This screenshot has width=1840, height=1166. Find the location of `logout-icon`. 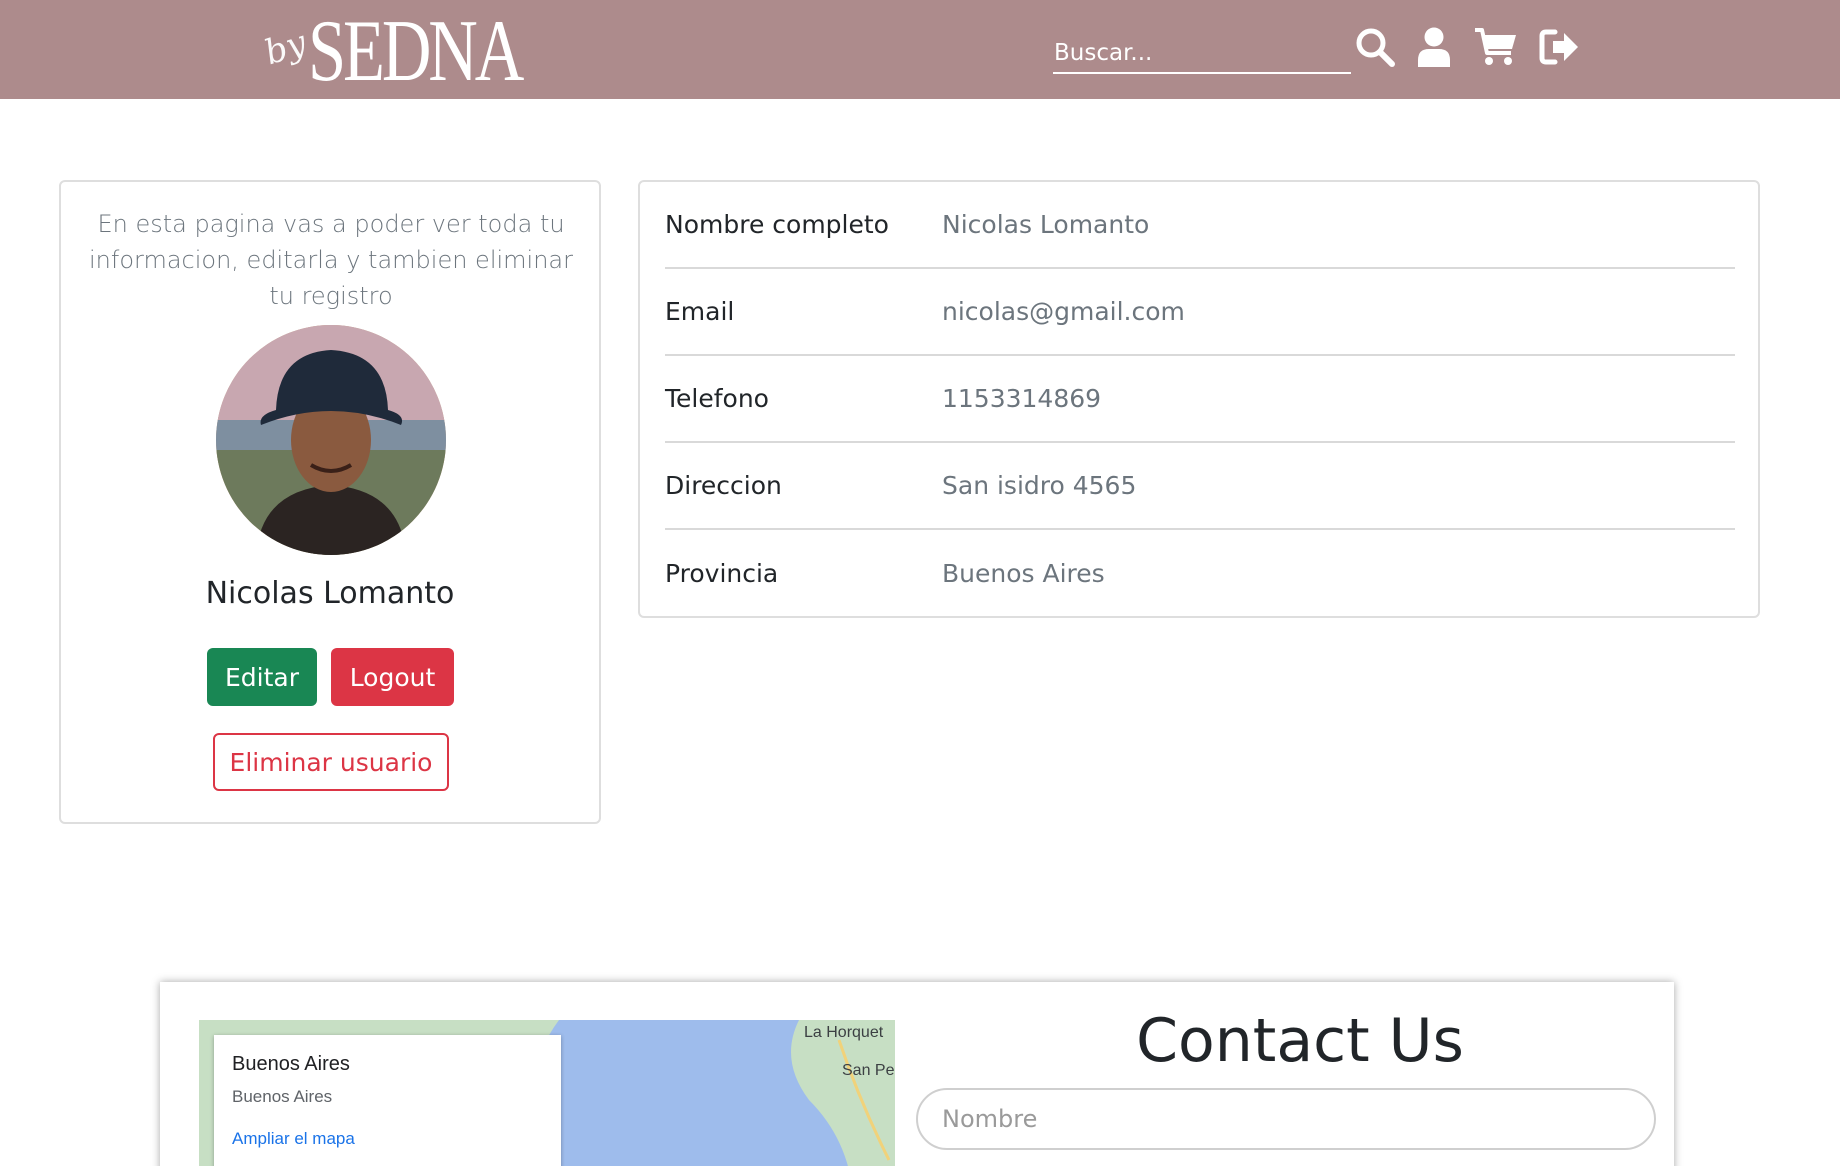

logout-icon is located at coordinates (1560, 47).